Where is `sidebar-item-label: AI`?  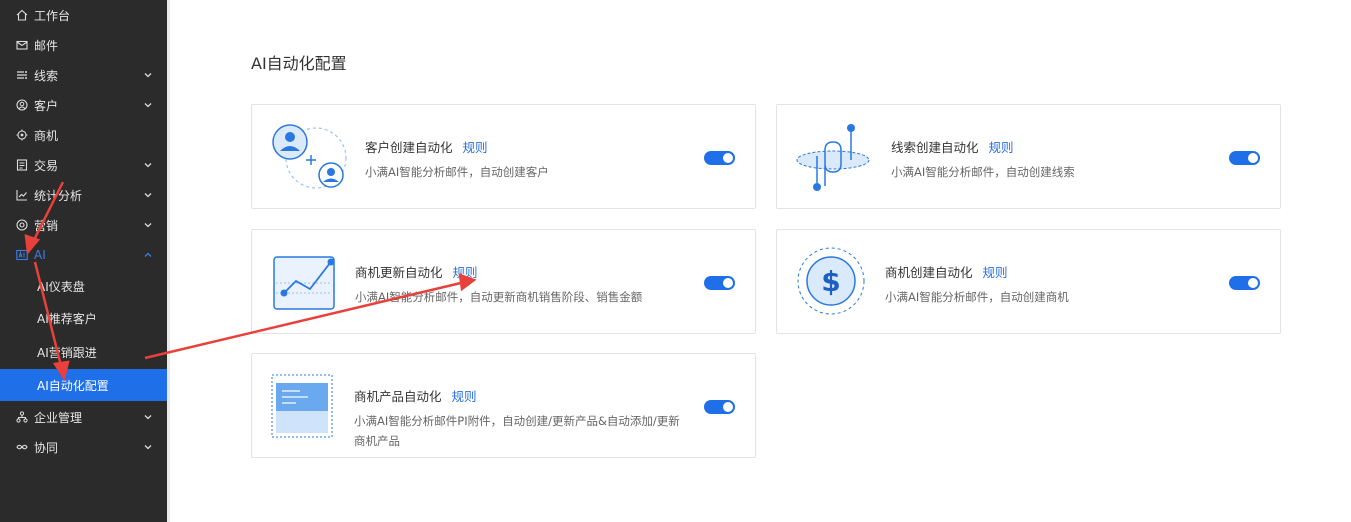
sidebar-item-label: AI is located at coordinates (40, 255).